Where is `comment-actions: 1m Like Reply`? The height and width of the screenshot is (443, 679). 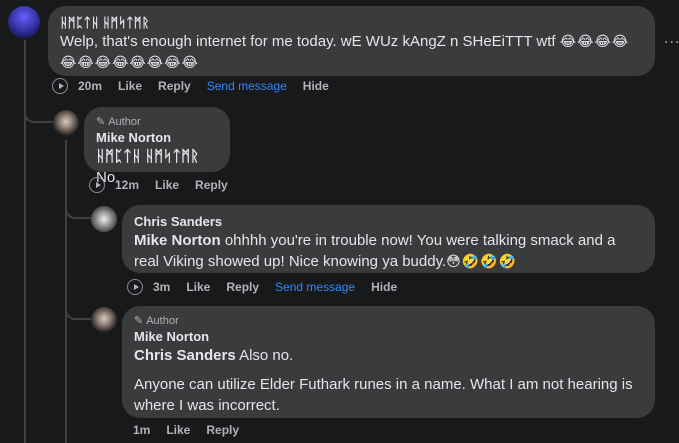
comment-actions: 1m Like Reply is located at coordinates (194, 430).